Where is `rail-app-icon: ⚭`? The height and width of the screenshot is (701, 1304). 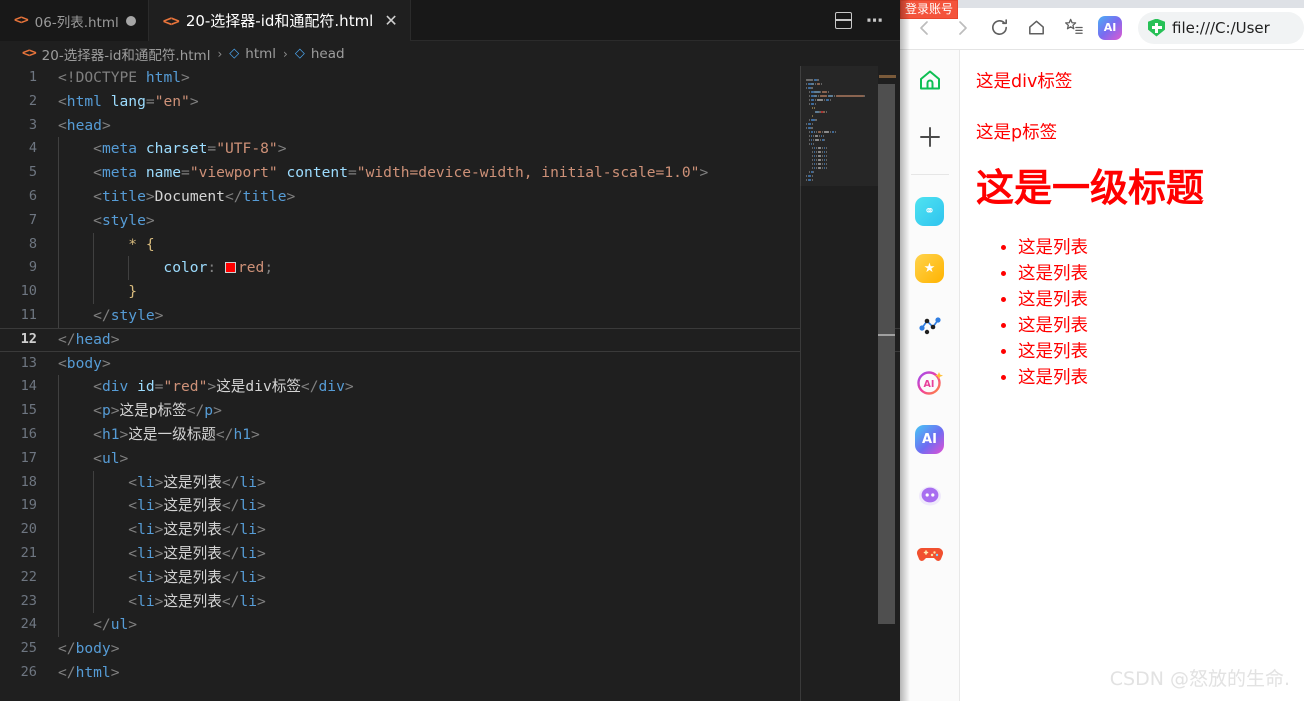
rail-app-icon: ⚭ is located at coordinates (930, 211).